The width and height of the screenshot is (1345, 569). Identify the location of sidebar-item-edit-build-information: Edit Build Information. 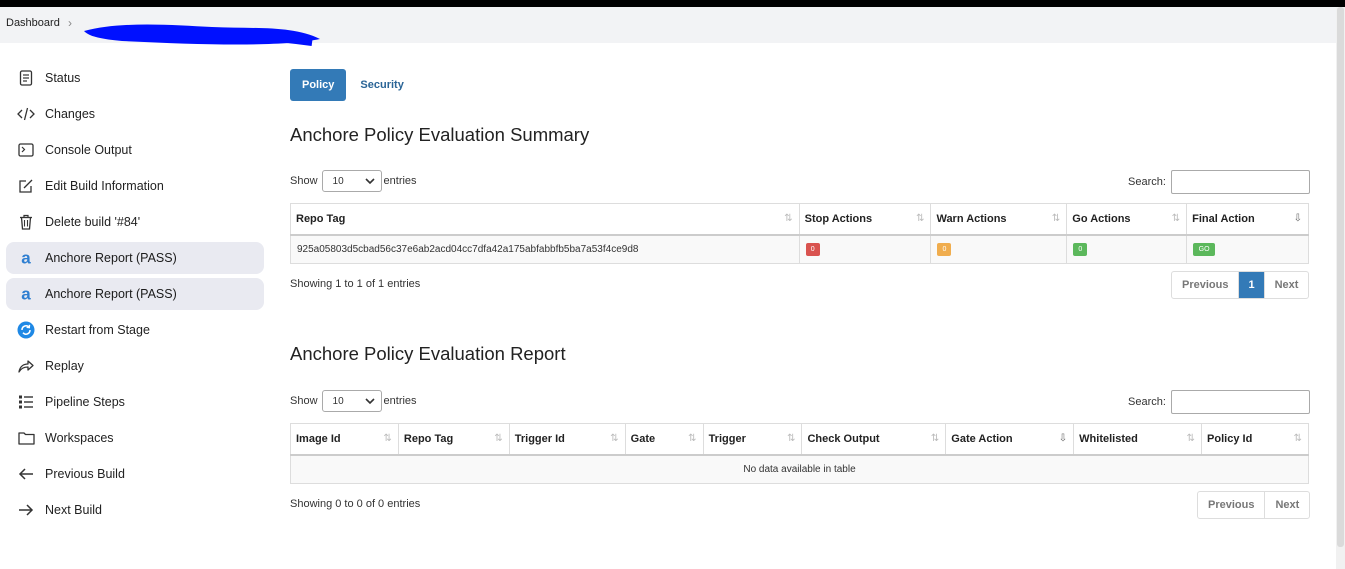
(135, 186).